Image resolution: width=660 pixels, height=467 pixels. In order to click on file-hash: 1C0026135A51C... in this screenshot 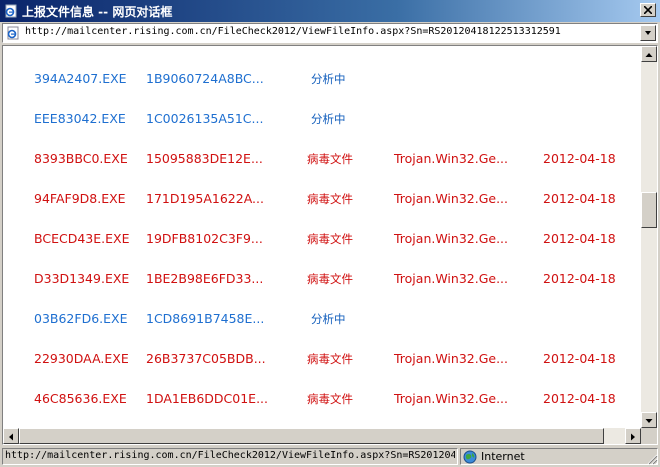, I will do `click(205, 118)`.